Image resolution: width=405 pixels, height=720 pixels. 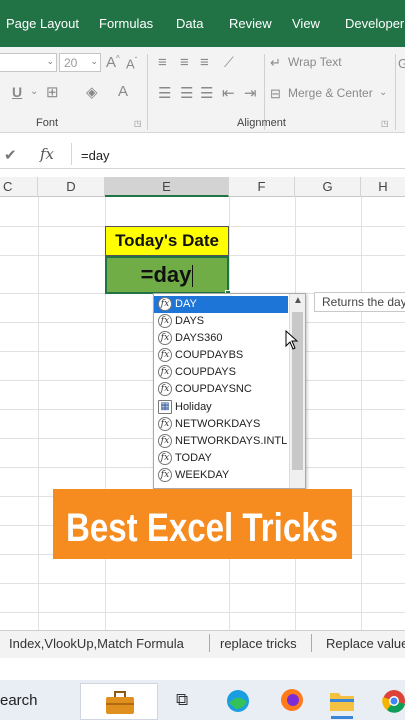 I want to click on align-middle-icon: ≡, so click(x=184, y=62).